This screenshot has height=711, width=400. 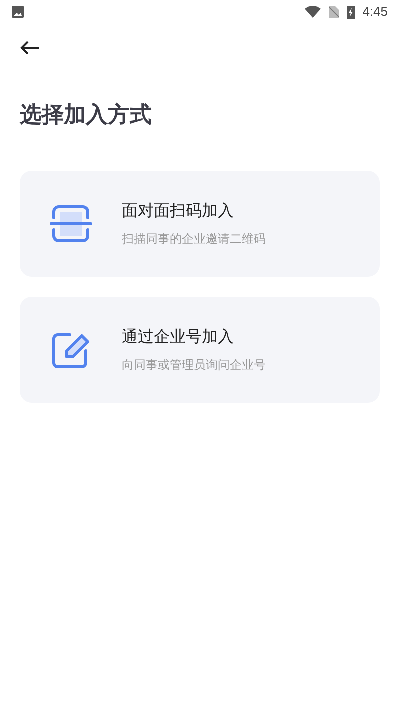 I want to click on option-title: 通过企业号加入, so click(x=178, y=338).